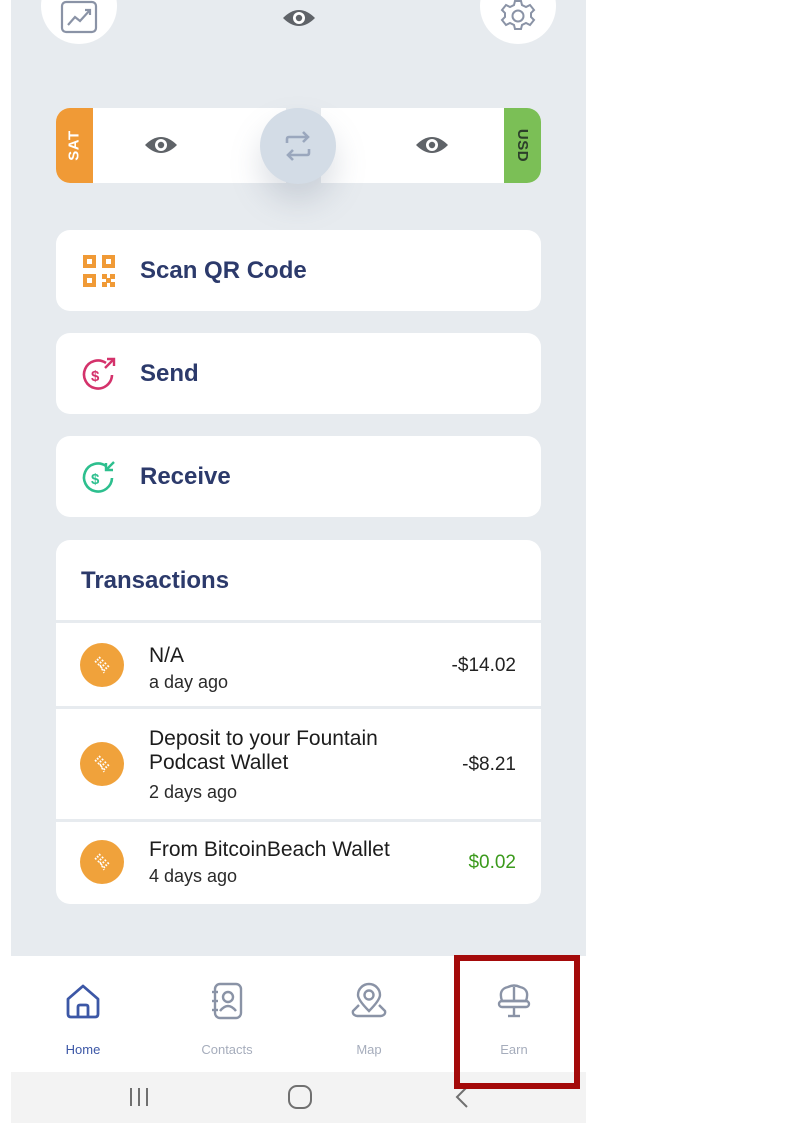 The image size is (794, 1123). I want to click on swap-currency-button, so click(298, 146).